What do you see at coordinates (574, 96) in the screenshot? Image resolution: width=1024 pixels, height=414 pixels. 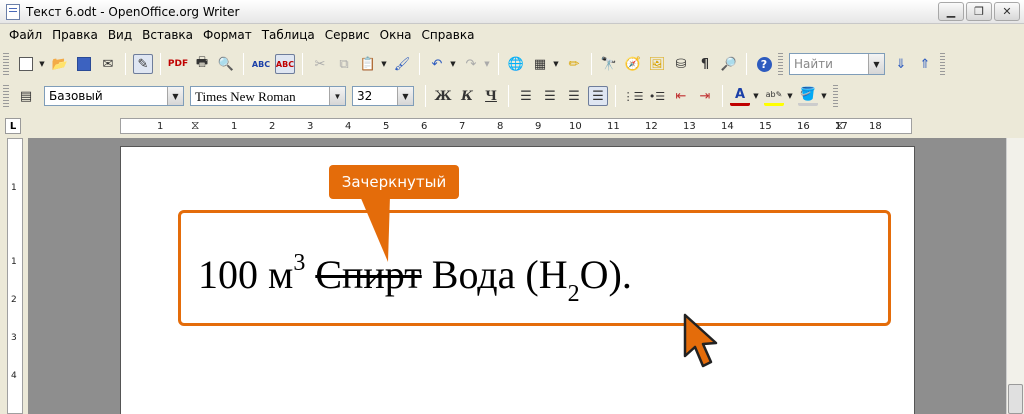 I see `align-right-icon: ☰` at bounding box center [574, 96].